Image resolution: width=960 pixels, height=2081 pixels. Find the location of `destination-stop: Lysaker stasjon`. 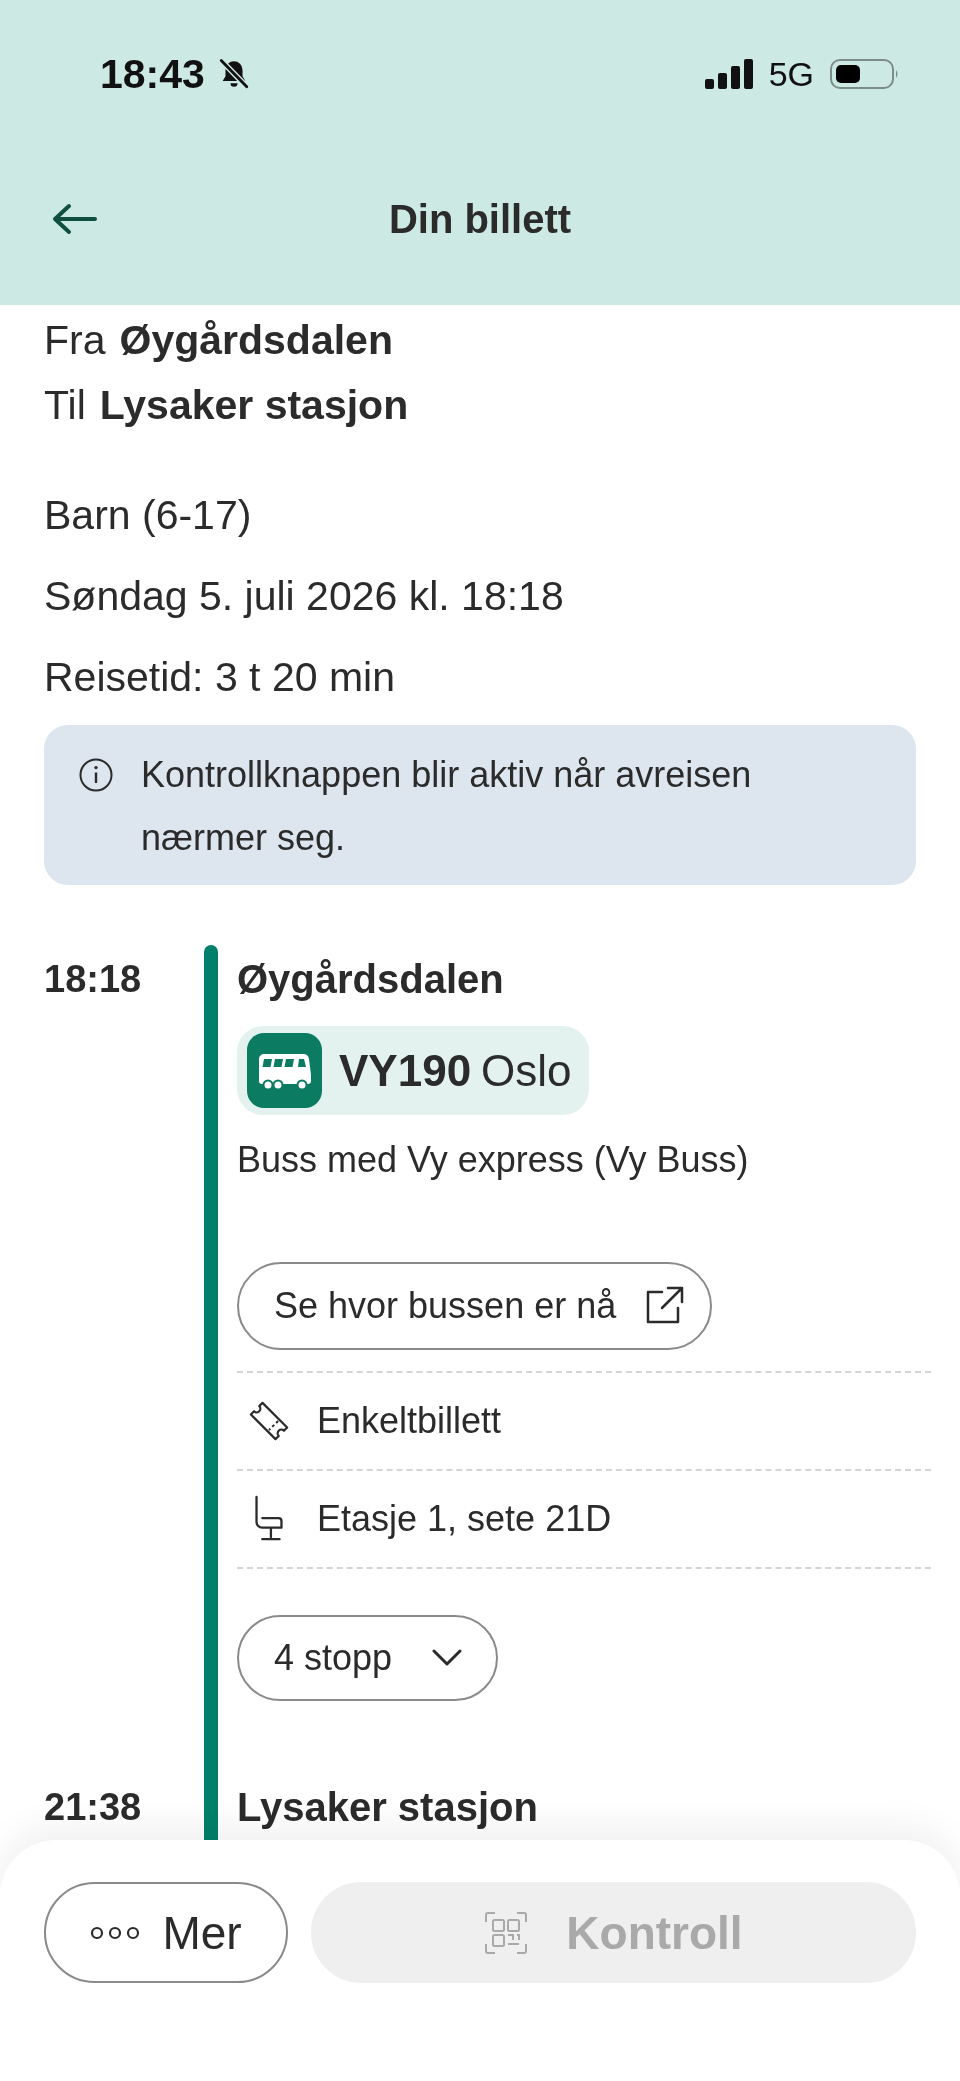

destination-stop: Lysaker stasjon is located at coordinates (254, 405).